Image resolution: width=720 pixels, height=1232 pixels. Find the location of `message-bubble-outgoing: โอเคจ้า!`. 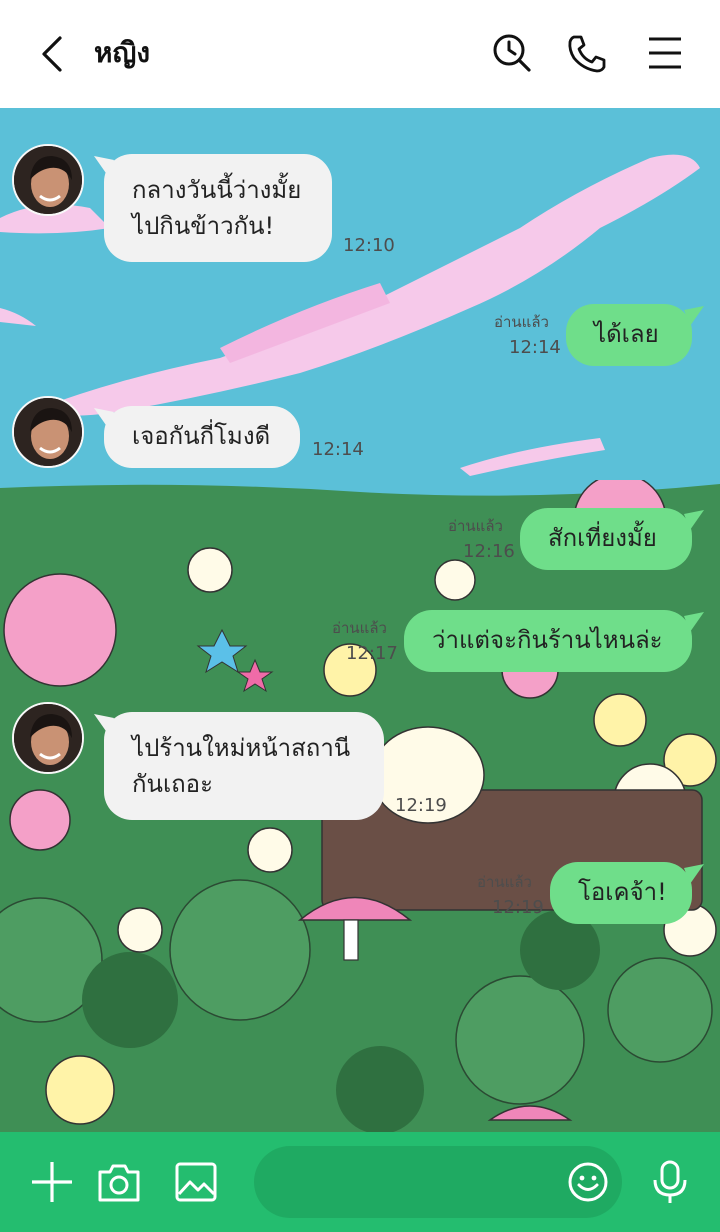

message-bubble-outgoing: โอเคจ้า! is located at coordinates (621, 893).